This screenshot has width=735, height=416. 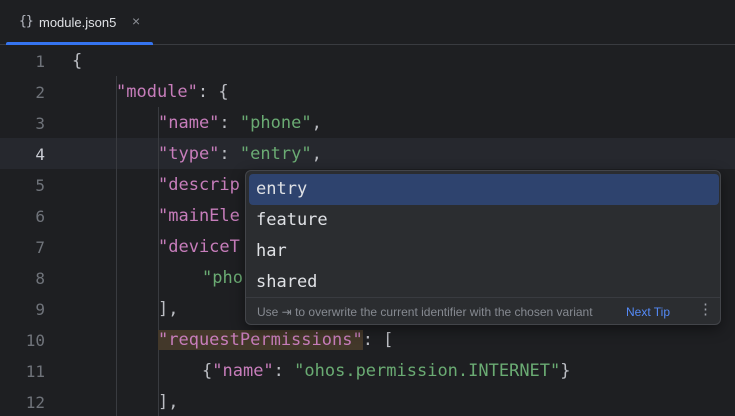 I want to click on line-number: 1, so click(x=40, y=61).